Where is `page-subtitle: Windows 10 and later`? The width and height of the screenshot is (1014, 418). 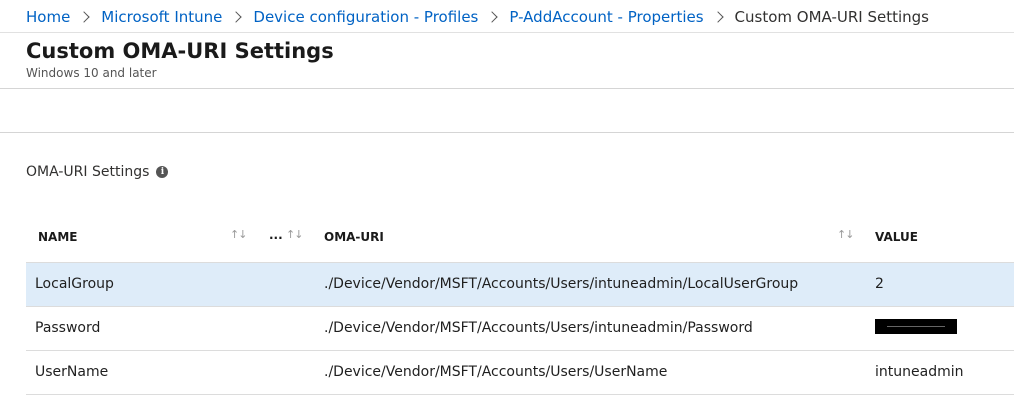
page-subtitle: Windows 10 and later is located at coordinates (91, 73).